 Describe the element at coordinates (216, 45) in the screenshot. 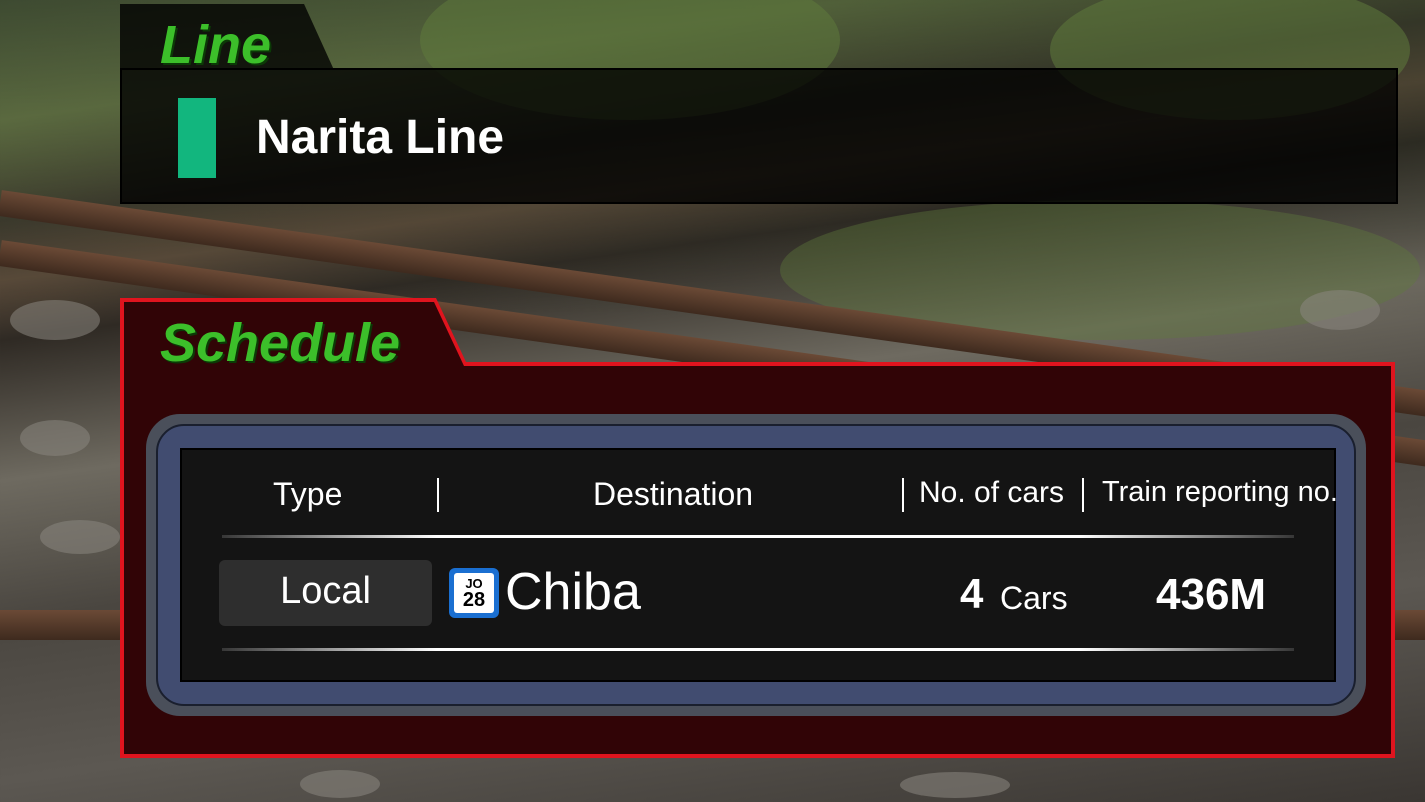

I see `line-panel-title: Line` at that location.